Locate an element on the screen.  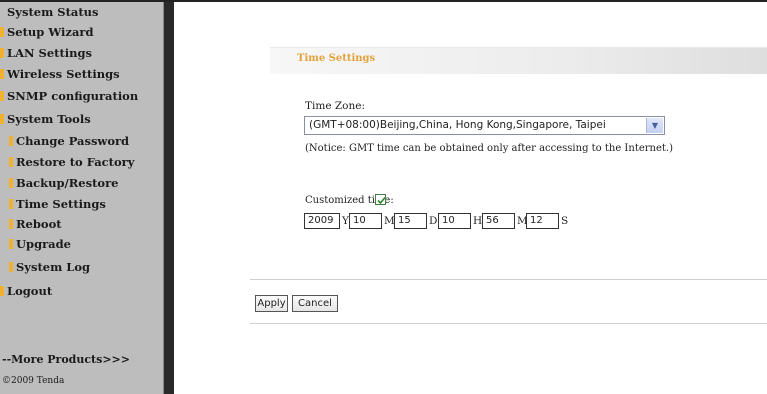
year-input: 2009 is located at coordinates (322, 221).